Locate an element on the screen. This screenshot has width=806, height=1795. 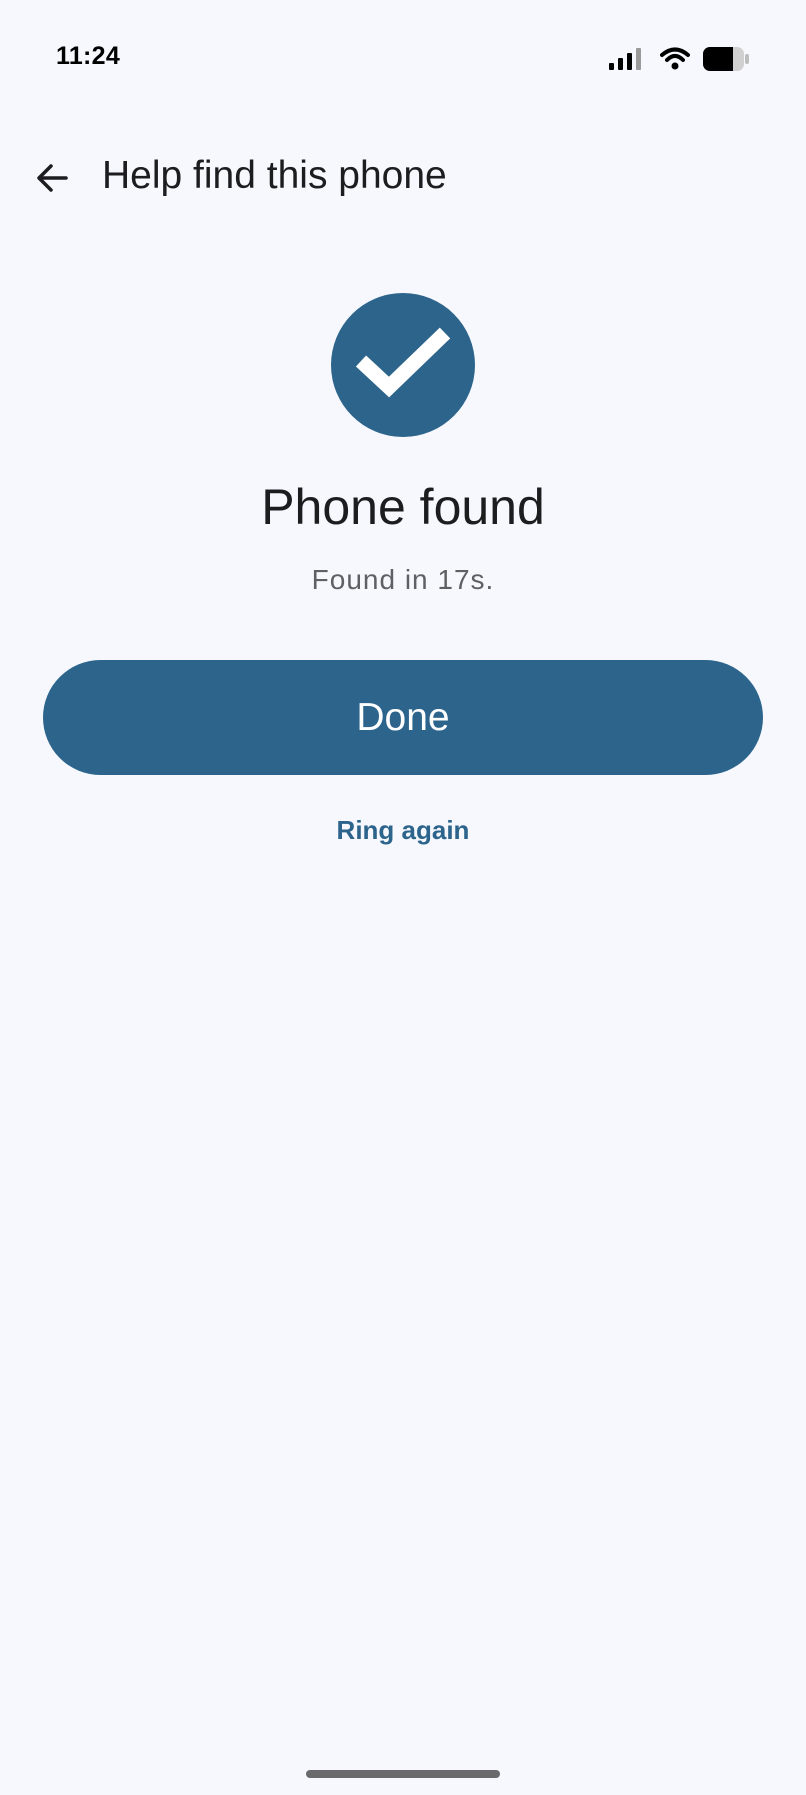
back-button is located at coordinates (52, 180).